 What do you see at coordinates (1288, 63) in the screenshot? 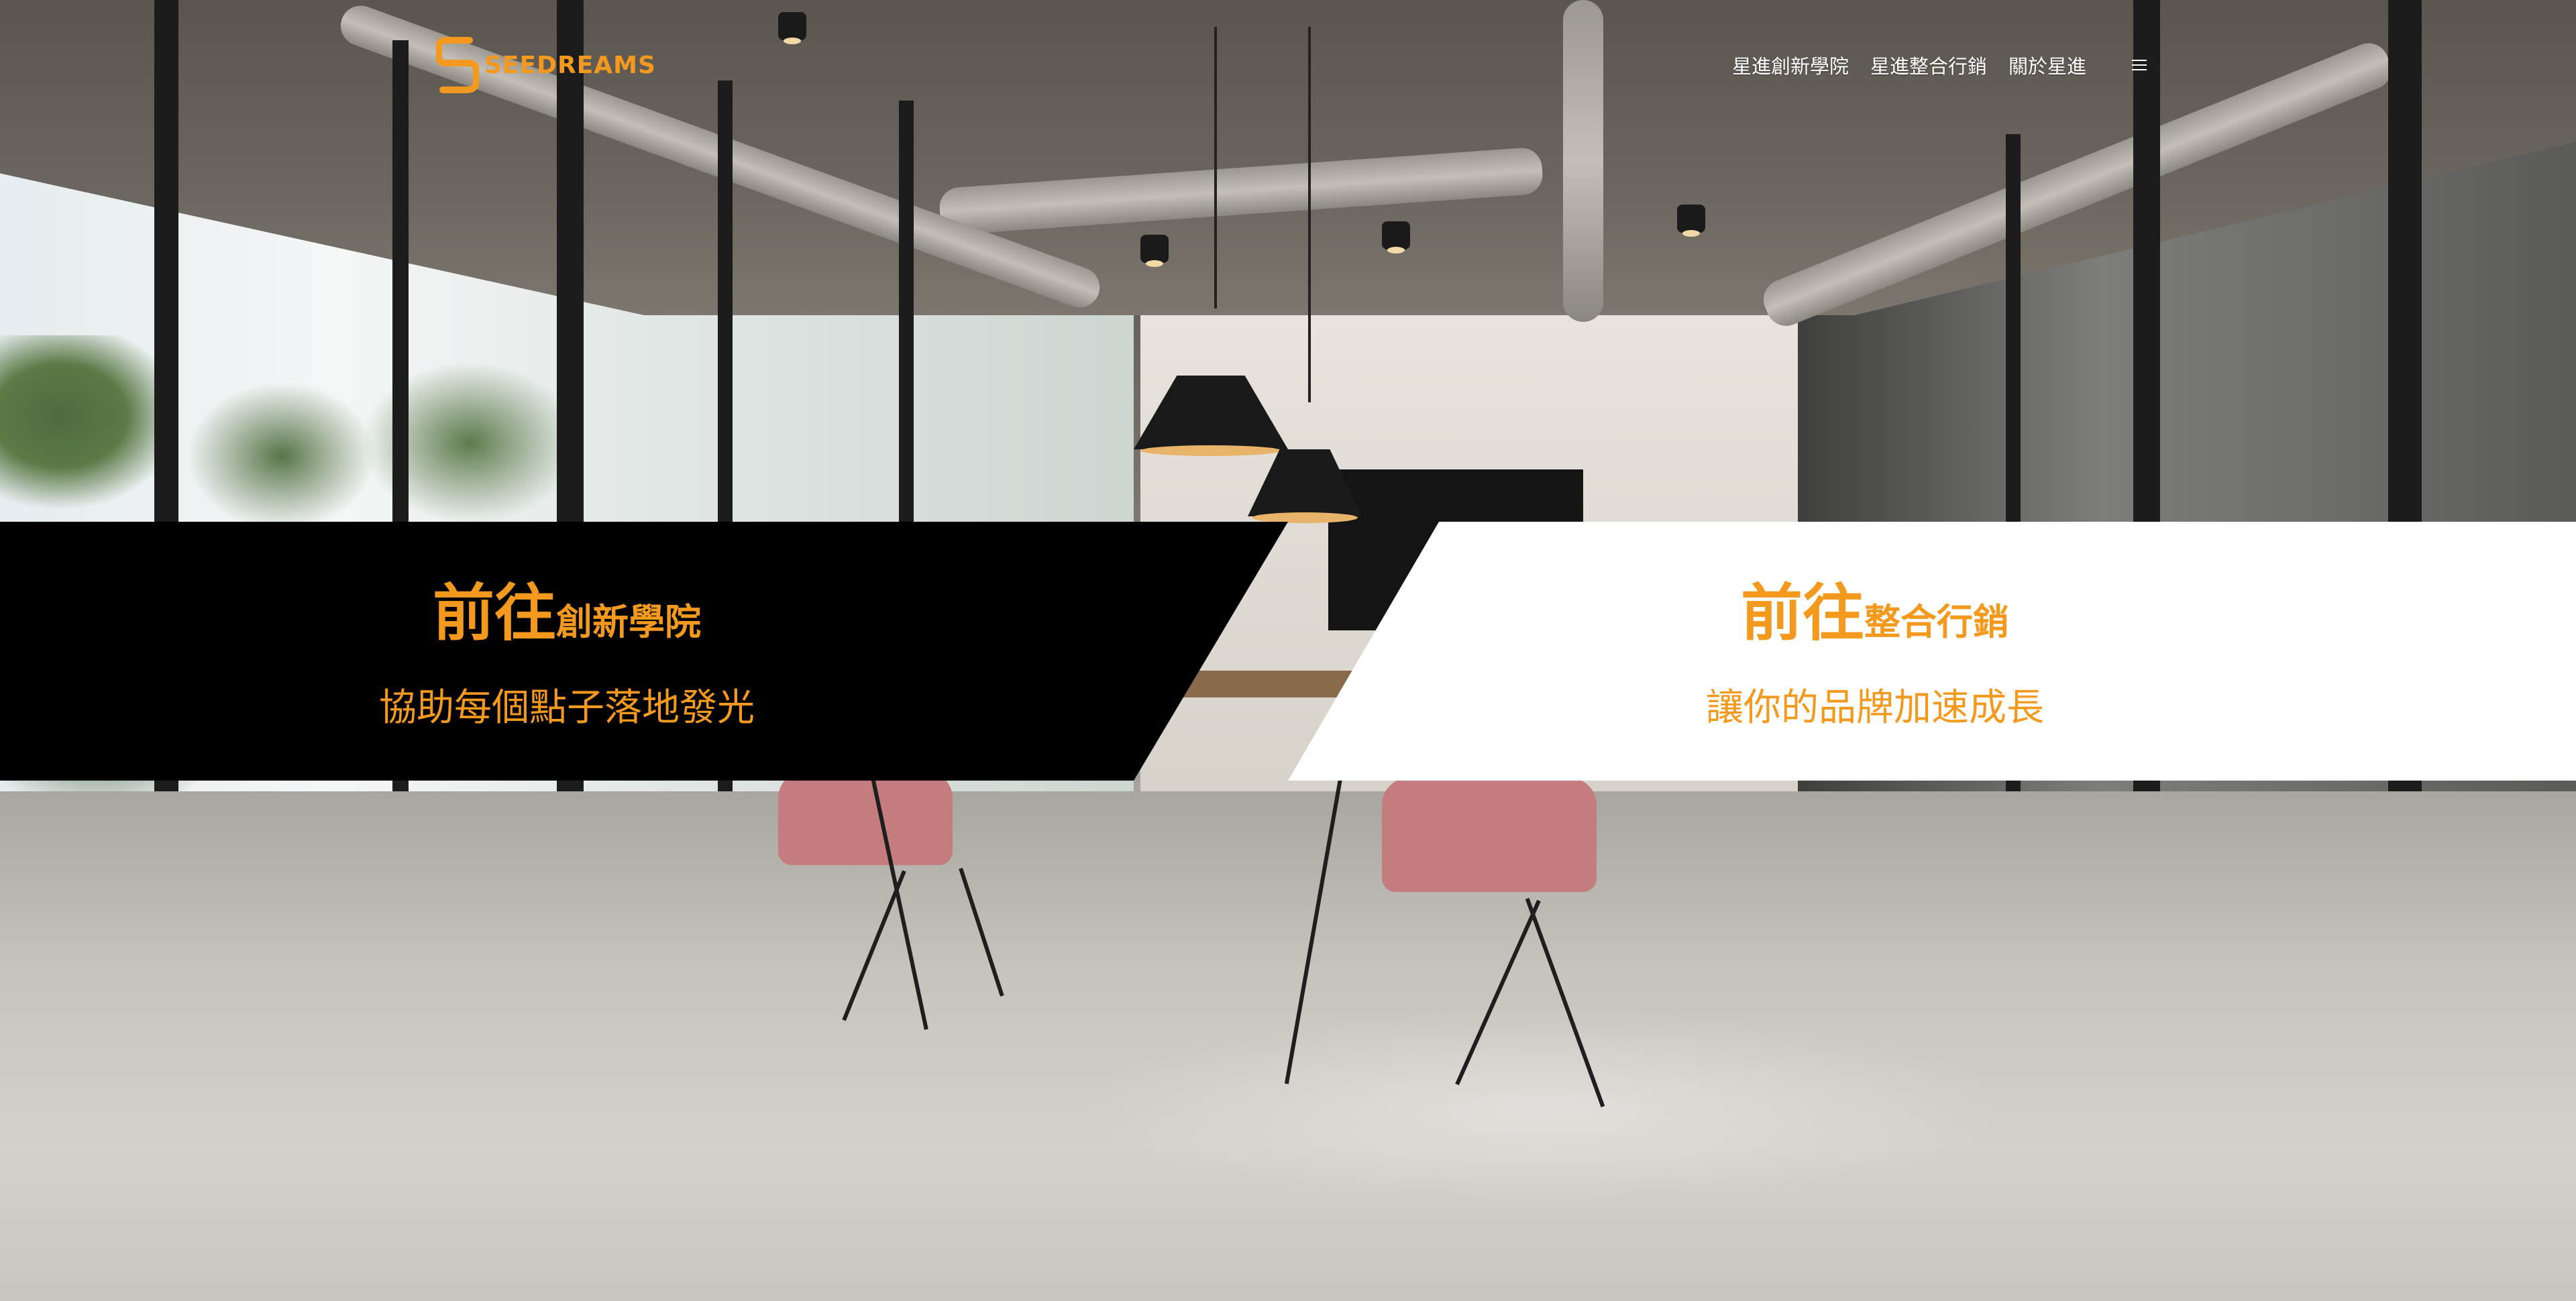
I see `site-header: SEEDREAMS 星進創新學院 星進整合行銷 關於星進` at bounding box center [1288, 63].